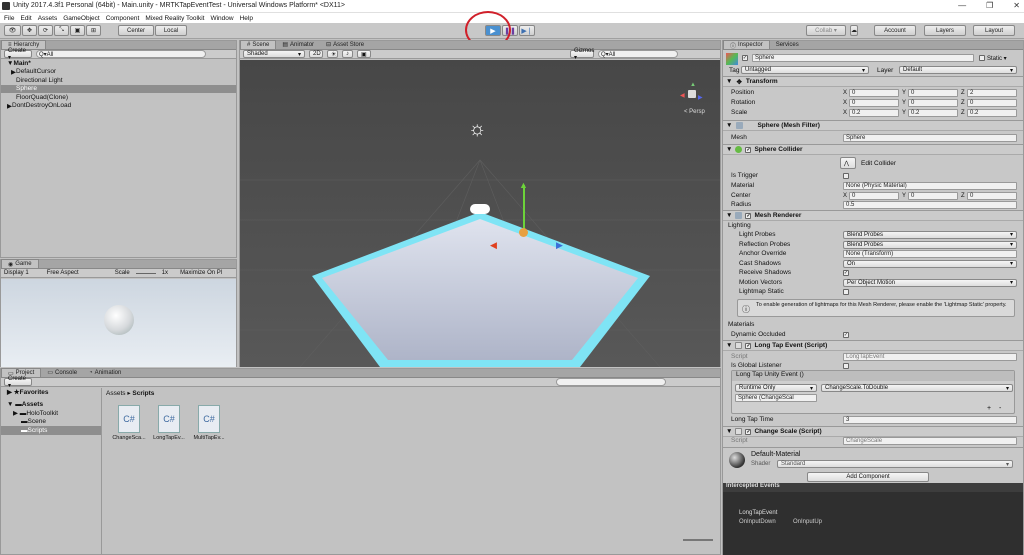  What do you see at coordinates (873, 125) in the screenshot?
I see `mesh-filter-header: ▼ Sphere (Mesh Filter)` at bounding box center [873, 125].